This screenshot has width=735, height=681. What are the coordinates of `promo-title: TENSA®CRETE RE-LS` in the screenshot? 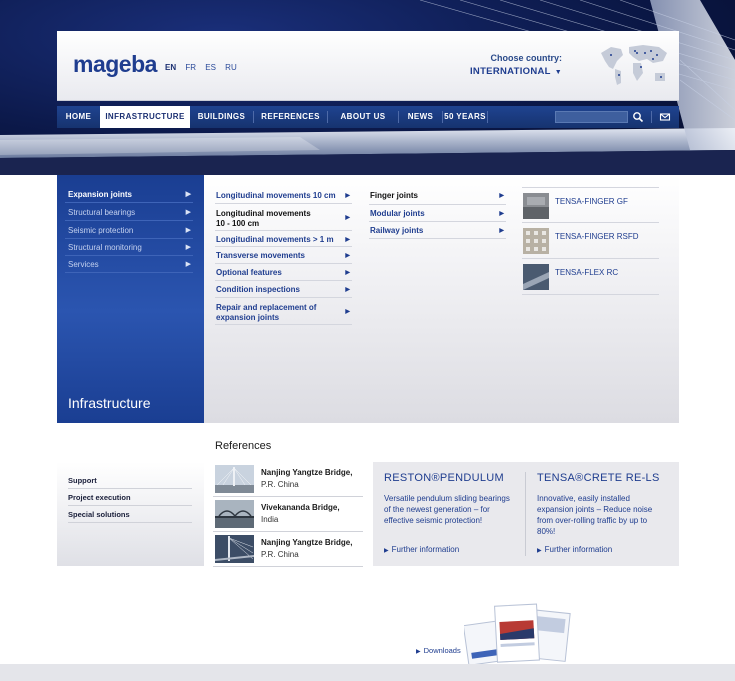 It's located at (598, 478).